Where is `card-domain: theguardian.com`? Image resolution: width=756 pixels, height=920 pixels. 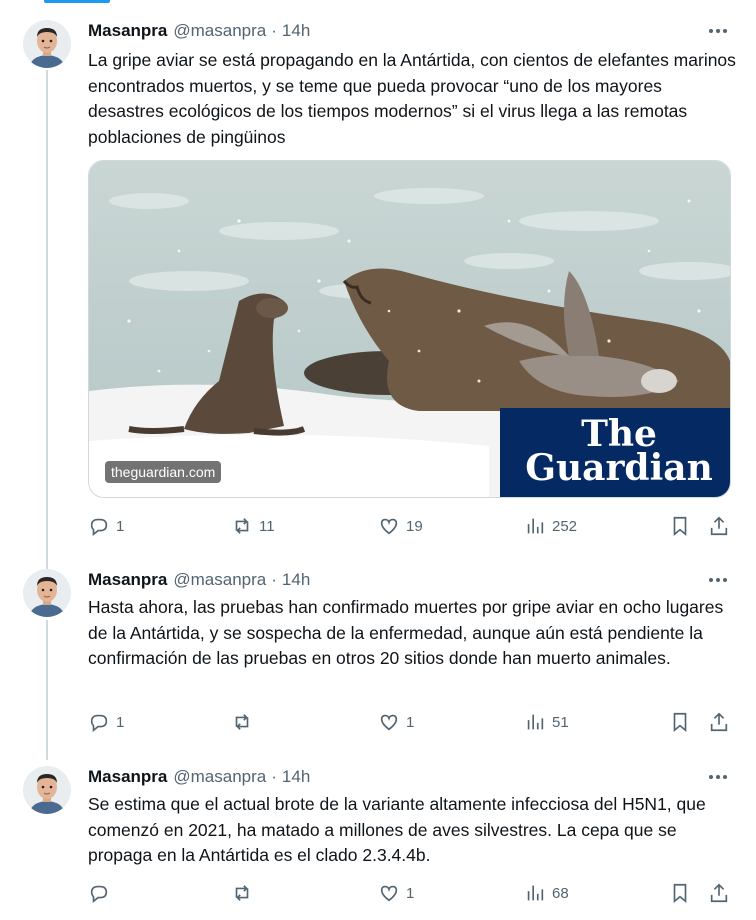 card-domain: theguardian.com is located at coordinates (163, 472).